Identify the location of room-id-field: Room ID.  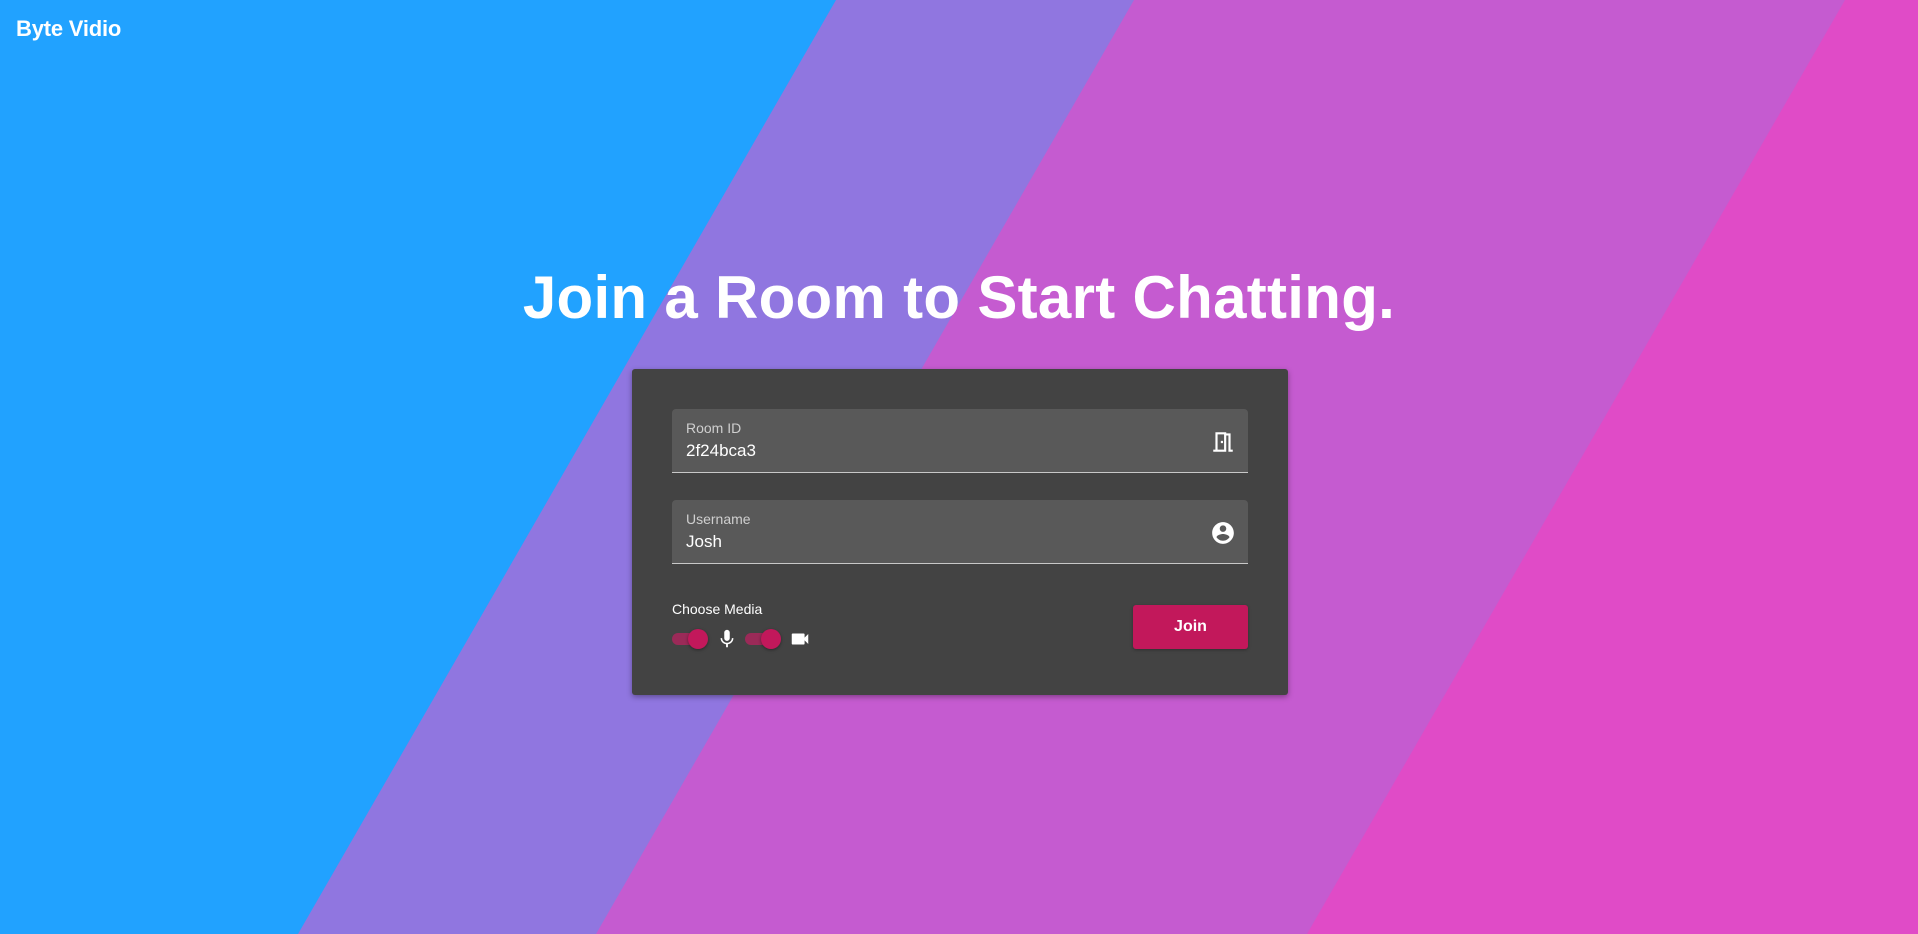
(960, 441).